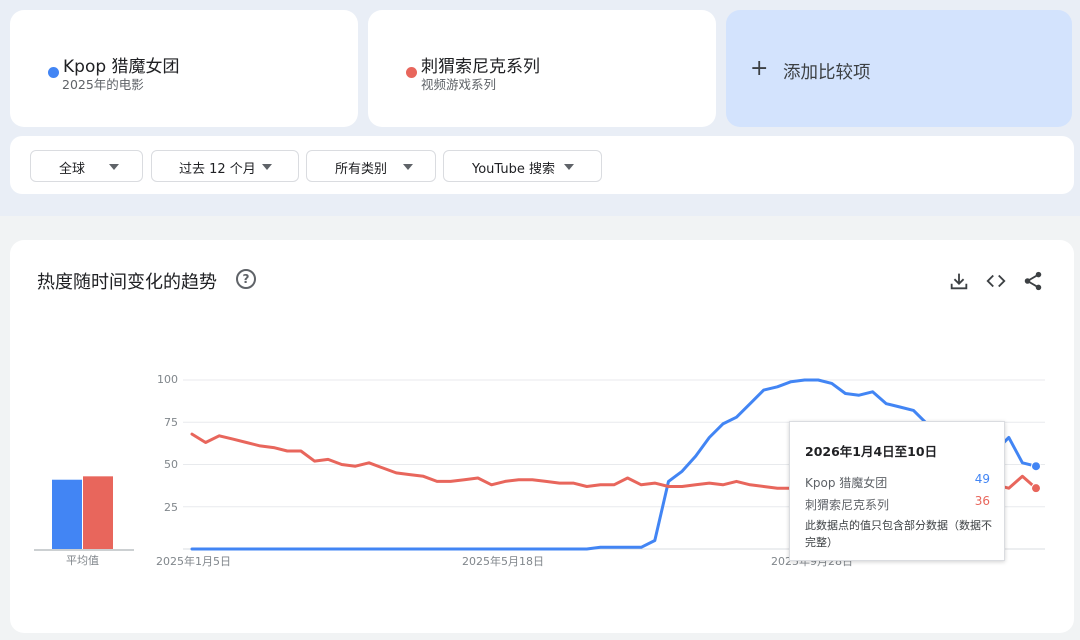 The width and height of the screenshot is (1080, 640). What do you see at coordinates (898, 534) in the screenshot?
I see `tooltip-partial-data-note: 此数据点的值只包含部分数据（数据不完整）` at bounding box center [898, 534].